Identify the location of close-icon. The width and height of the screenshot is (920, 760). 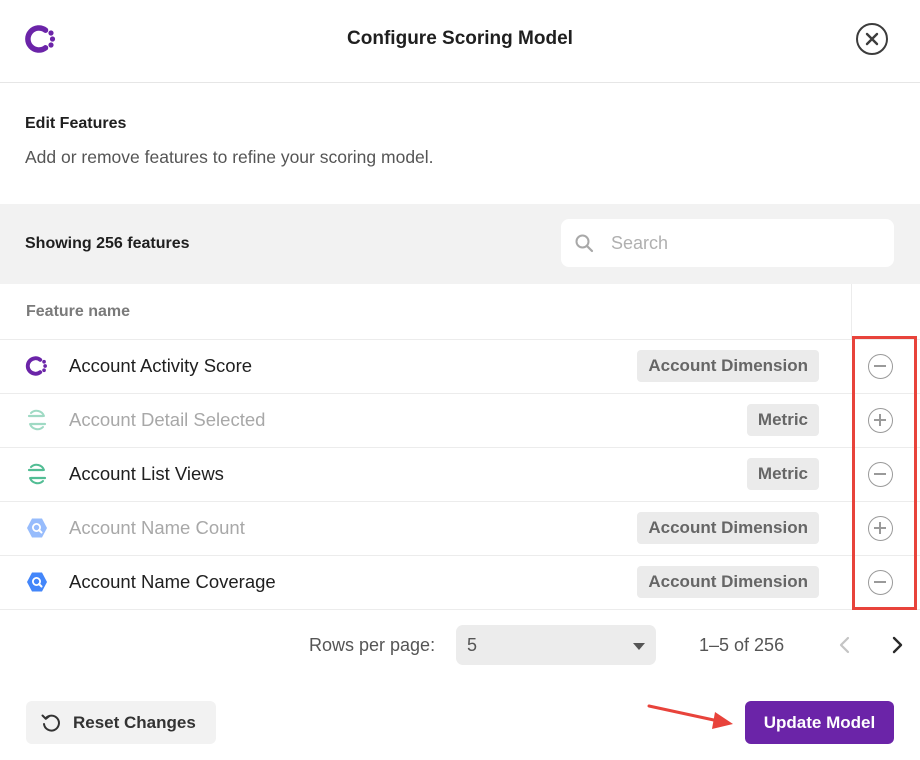
(872, 39).